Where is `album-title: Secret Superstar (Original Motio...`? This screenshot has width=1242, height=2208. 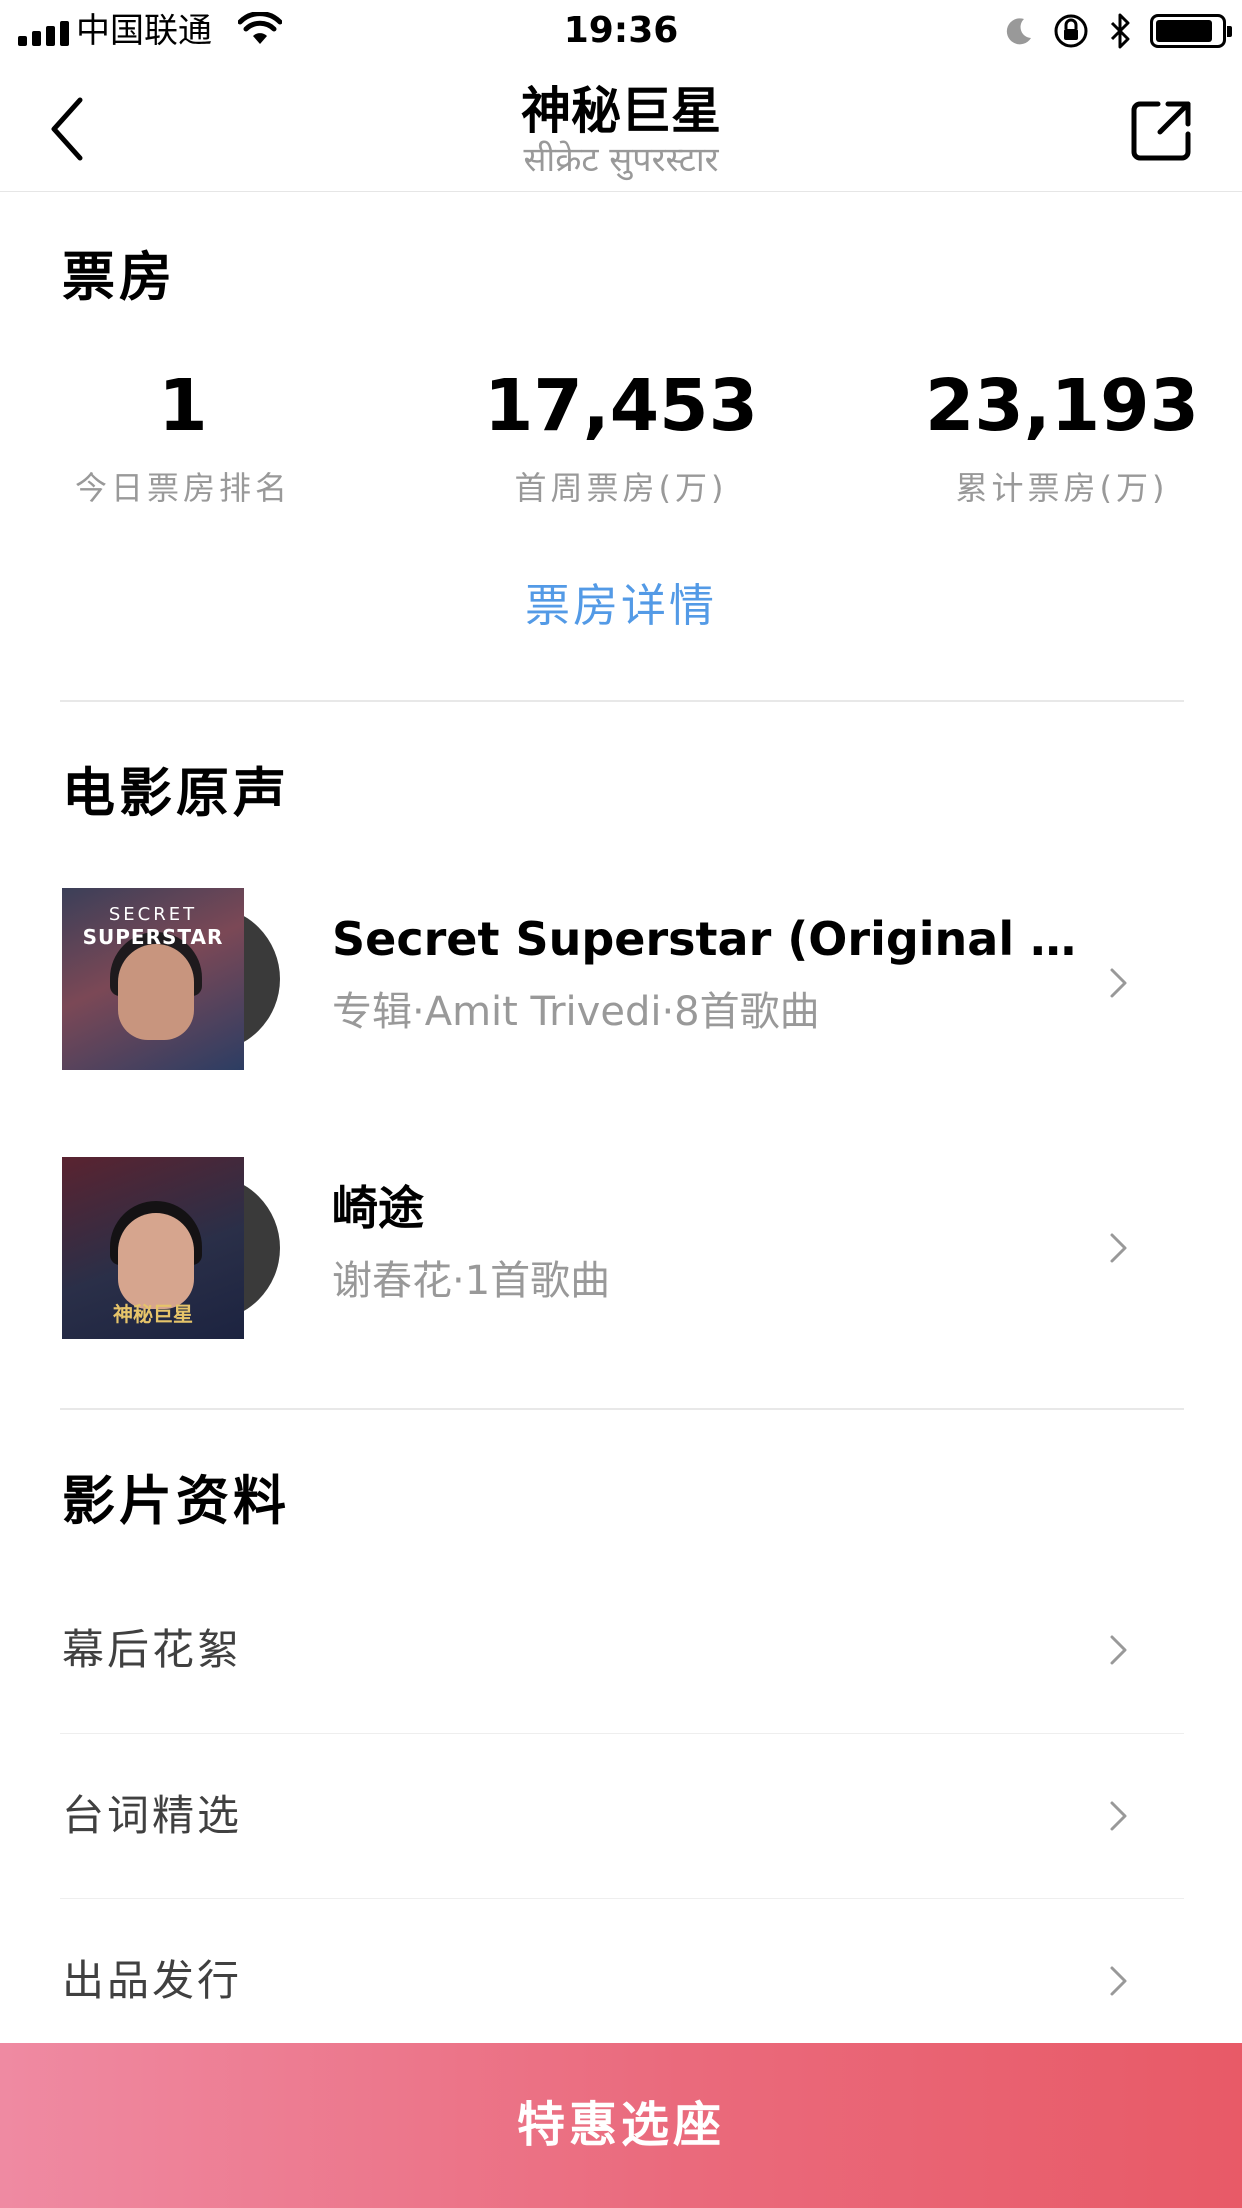
album-title: Secret Superstar (Original Motio... is located at coordinates (717, 939).